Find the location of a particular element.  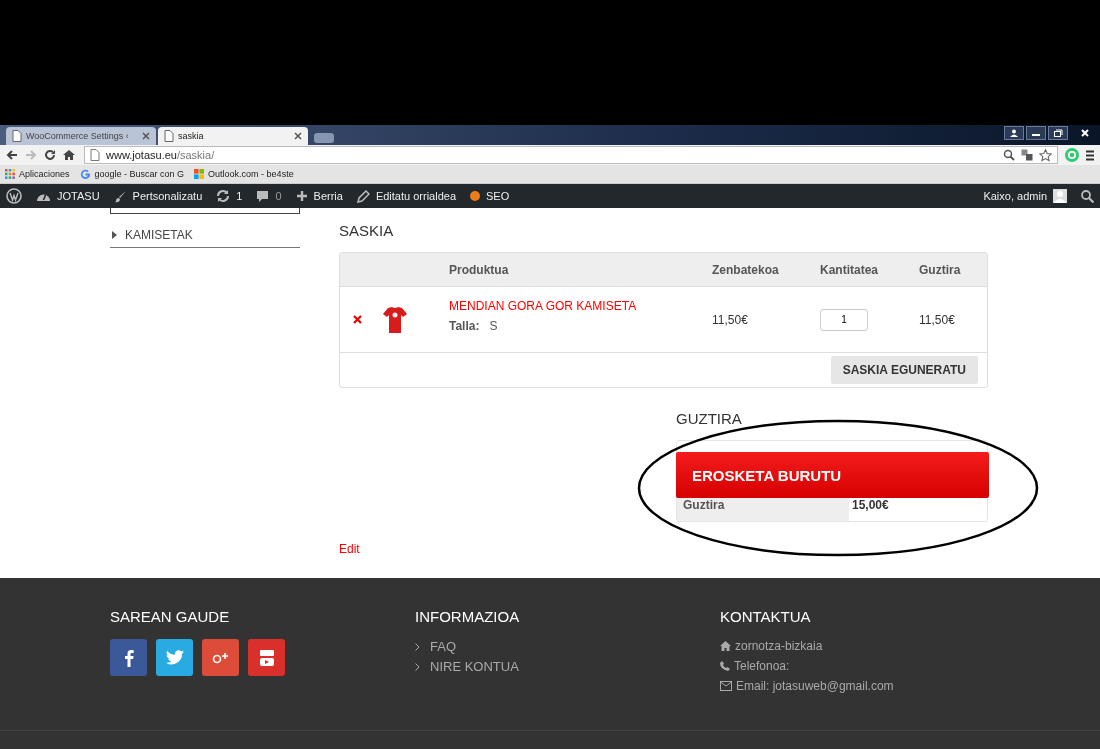

edit-menu-item: Editatu orrialdea is located at coordinates (406, 196).